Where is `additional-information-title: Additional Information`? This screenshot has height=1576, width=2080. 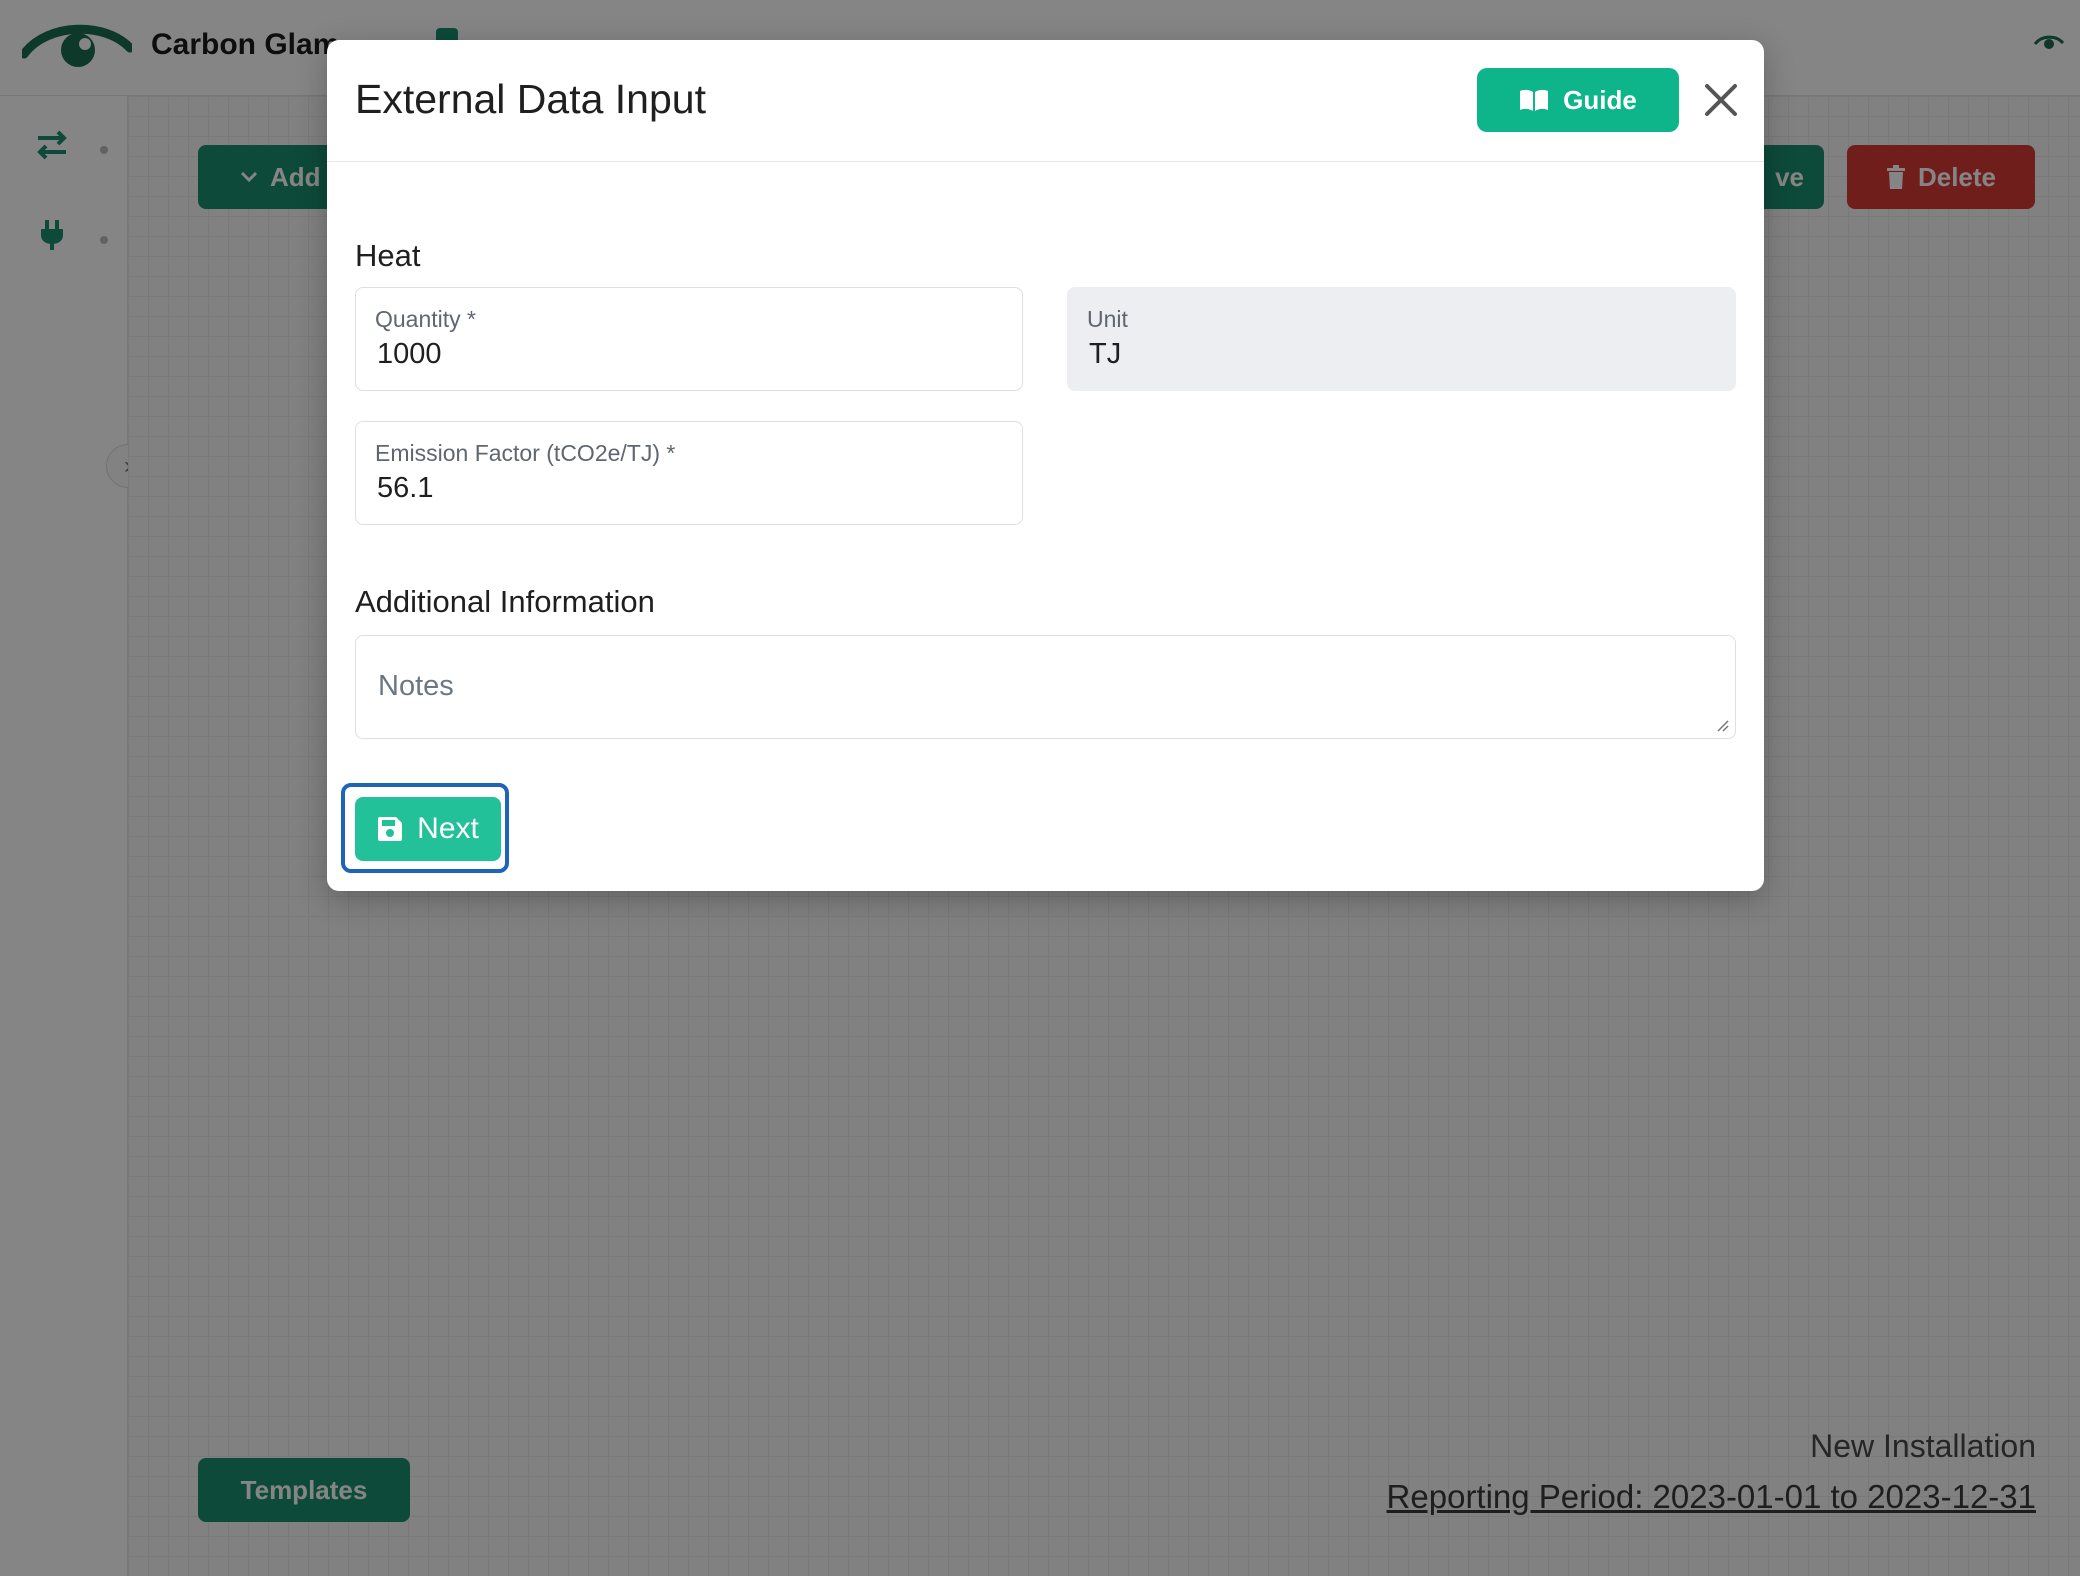 additional-information-title: Additional Information is located at coordinates (505, 601).